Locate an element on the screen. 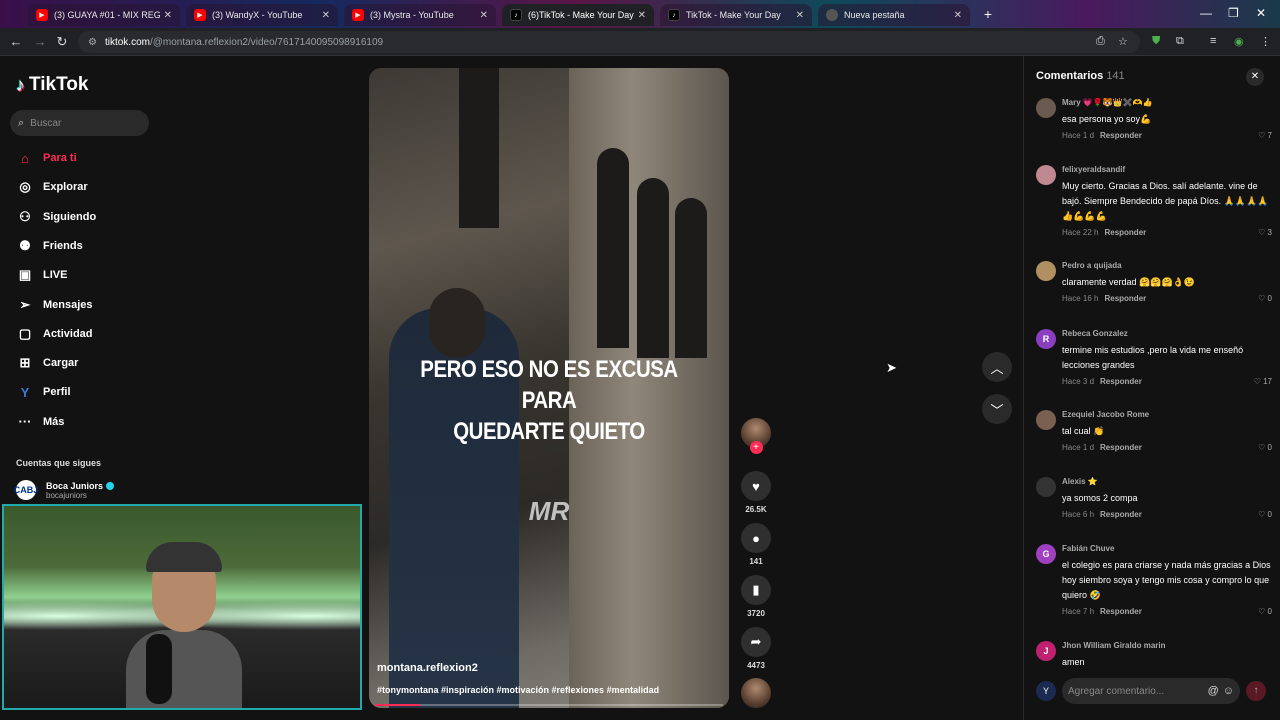 This screenshot has height=720, width=1280. comment-username: Mary 💗🌹🐯👑✖️🫶👍 is located at coordinates (1167, 103).